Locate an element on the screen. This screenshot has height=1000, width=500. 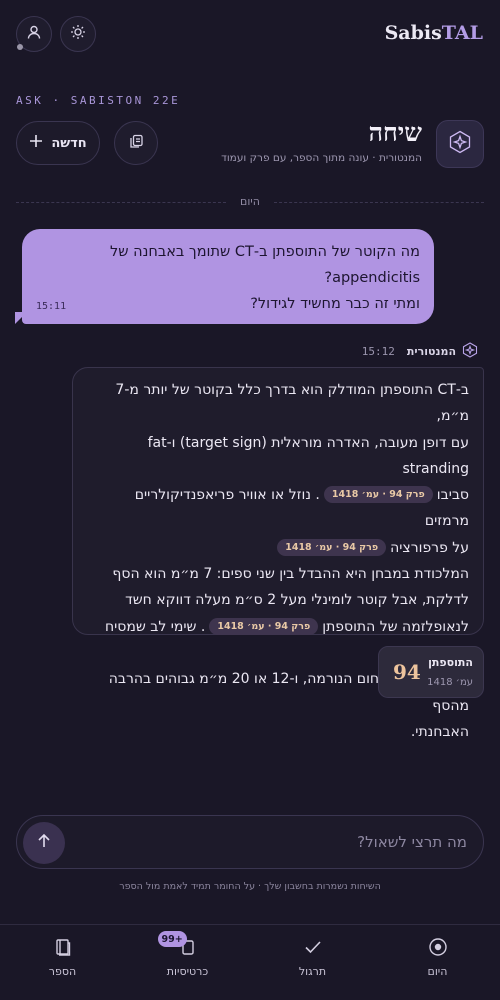
theme-toggle-button is located at coordinates (78, 34).